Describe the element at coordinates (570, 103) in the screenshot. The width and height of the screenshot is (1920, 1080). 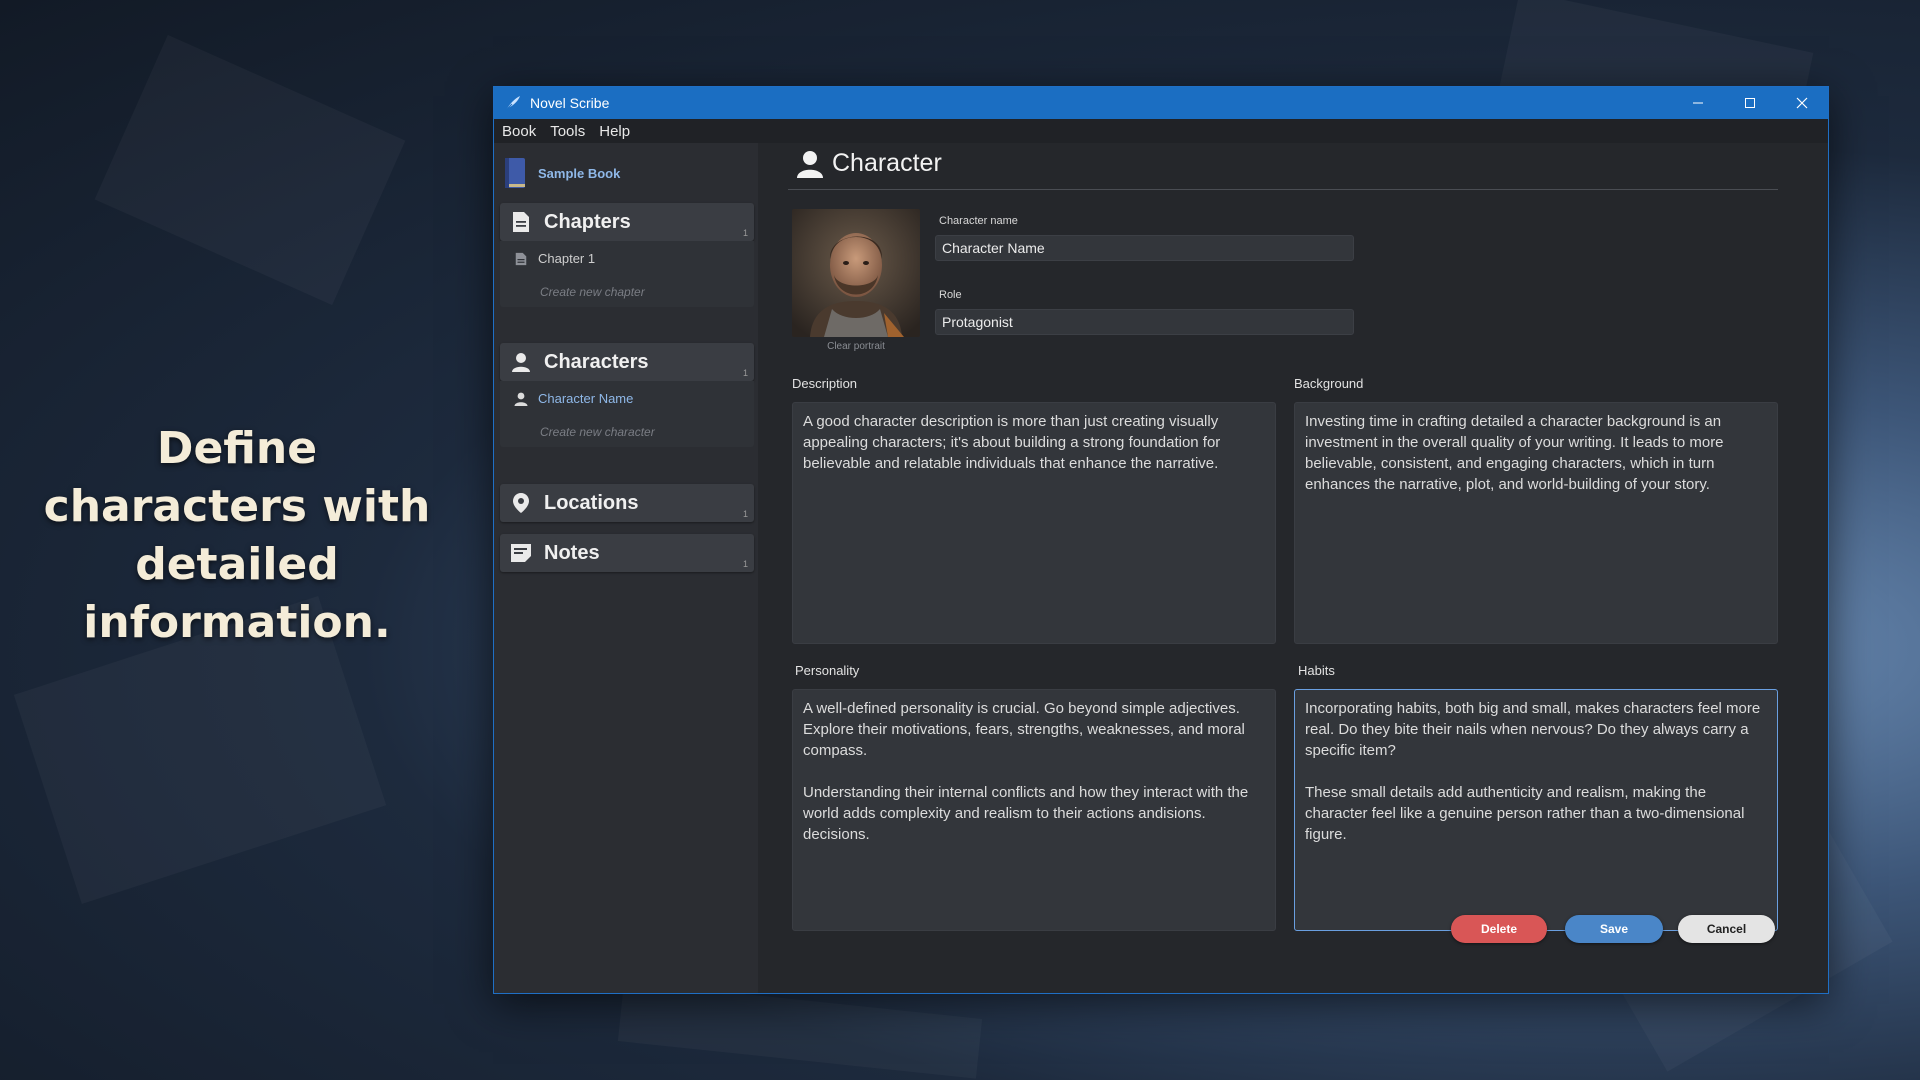
I see `window-title: Novel Scribe` at that location.